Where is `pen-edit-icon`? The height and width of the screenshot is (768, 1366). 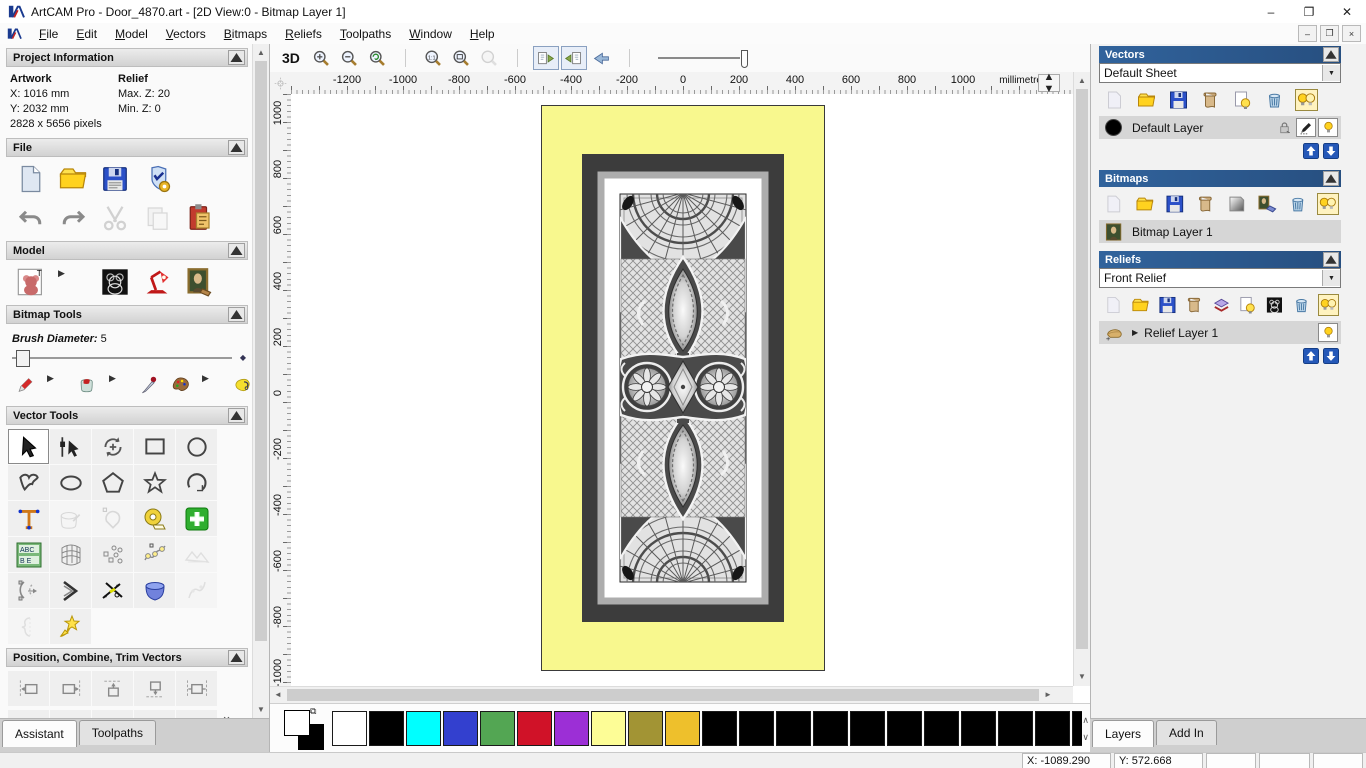 pen-edit-icon is located at coordinates (1306, 127).